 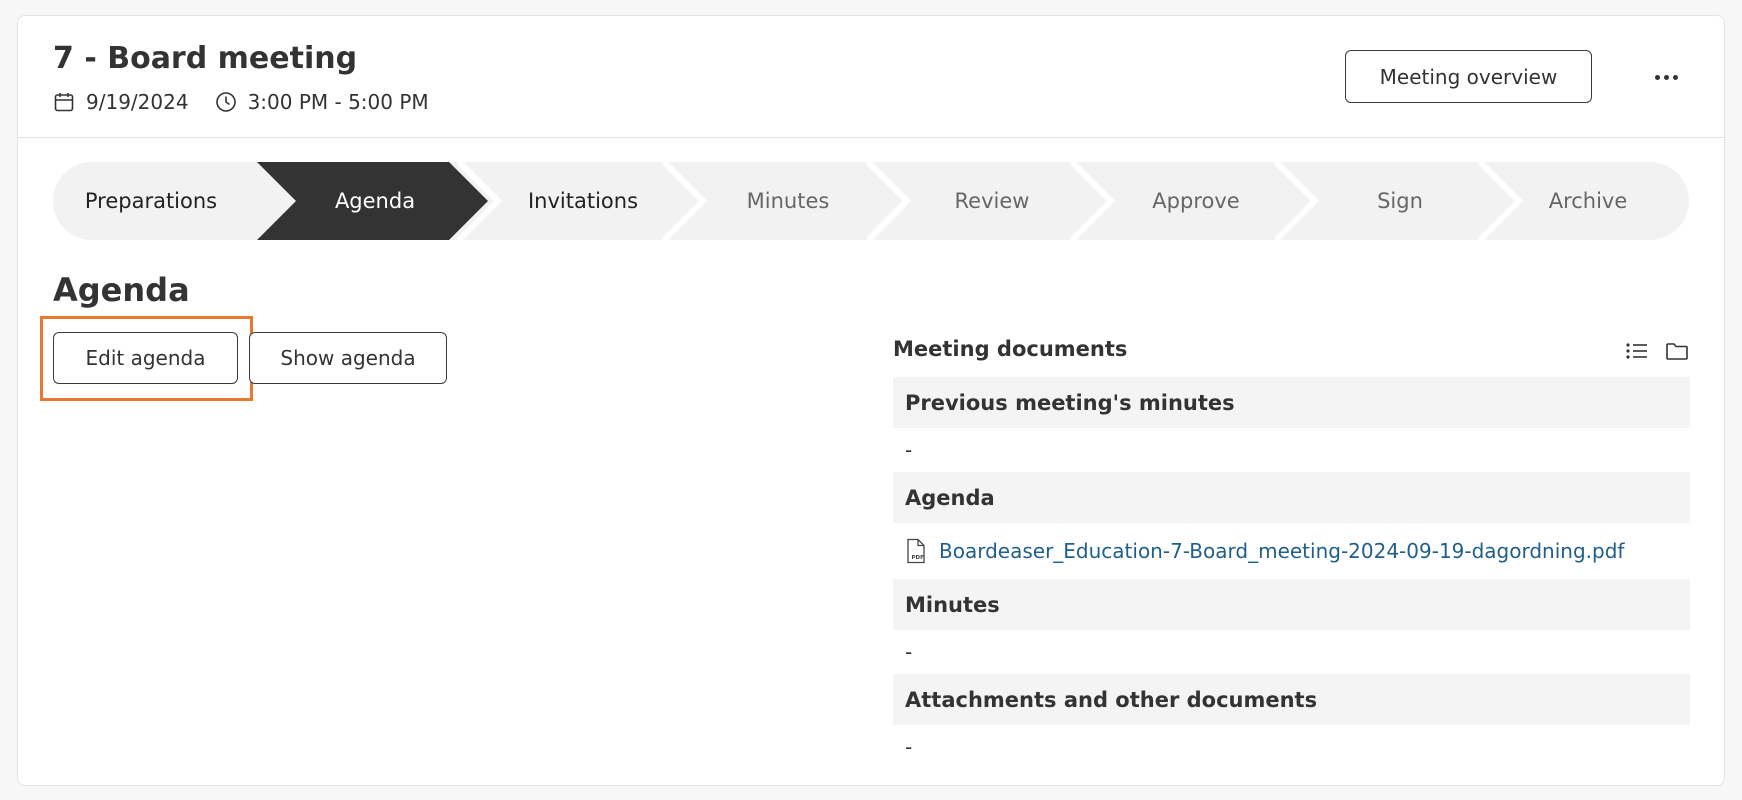 What do you see at coordinates (1637, 351) in the screenshot?
I see `list-view-icon` at bounding box center [1637, 351].